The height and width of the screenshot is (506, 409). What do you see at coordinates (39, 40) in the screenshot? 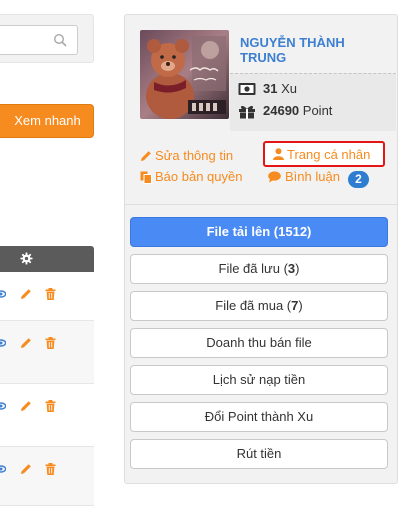
I see `search-input` at bounding box center [39, 40].